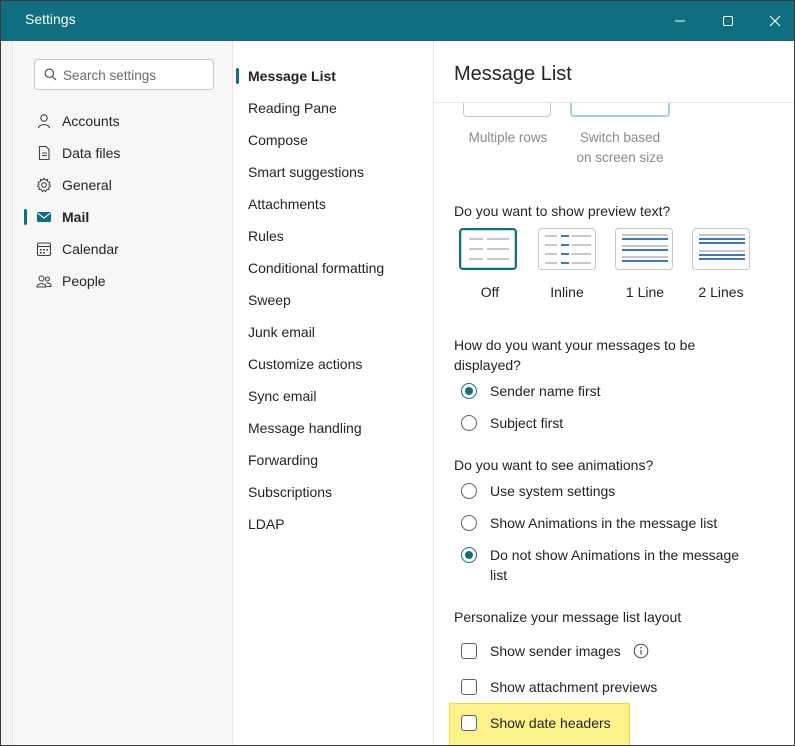  What do you see at coordinates (550, 723) in the screenshot?
I see `checkbox-label: Show date headers` at bounding box center [550, 723].